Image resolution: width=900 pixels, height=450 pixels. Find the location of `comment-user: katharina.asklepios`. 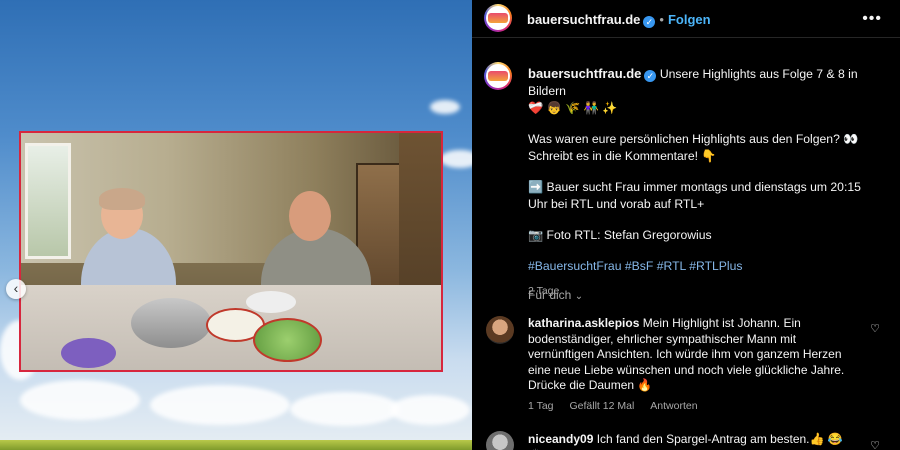

comment-user: katharina.asklepios is located at coordinates (583, 323).